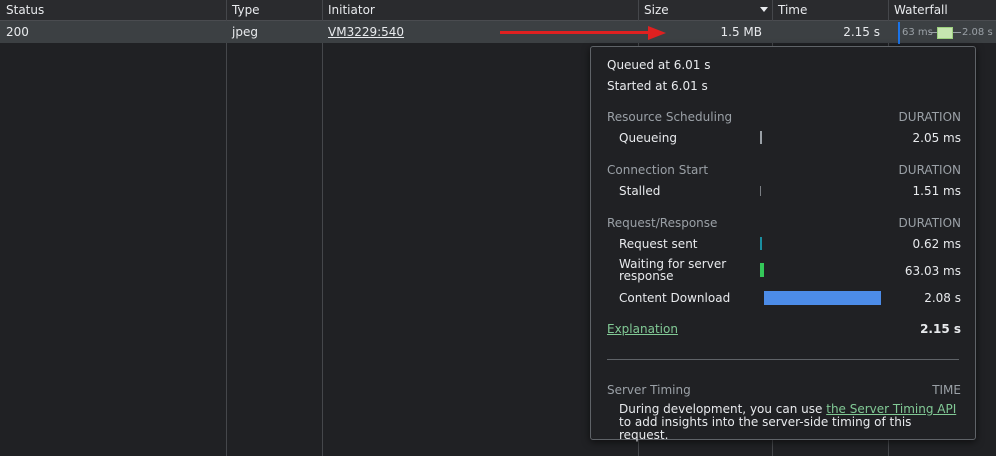  Describe the element at coordinates (366, 32) in the screenshot. I see `initiator-link: VM3229:540` at that location.